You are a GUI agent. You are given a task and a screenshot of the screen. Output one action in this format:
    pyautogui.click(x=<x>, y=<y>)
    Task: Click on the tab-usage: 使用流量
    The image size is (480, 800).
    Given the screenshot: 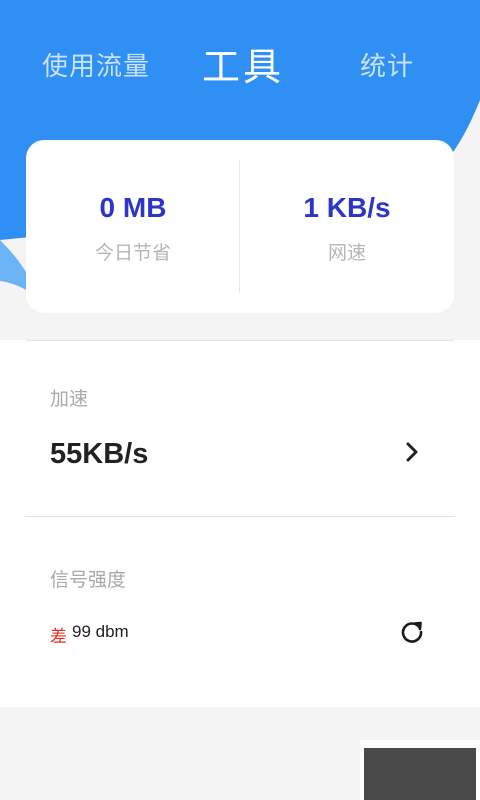 What is the action you would take?
    pyautogui.click(x=96, y=67)
    